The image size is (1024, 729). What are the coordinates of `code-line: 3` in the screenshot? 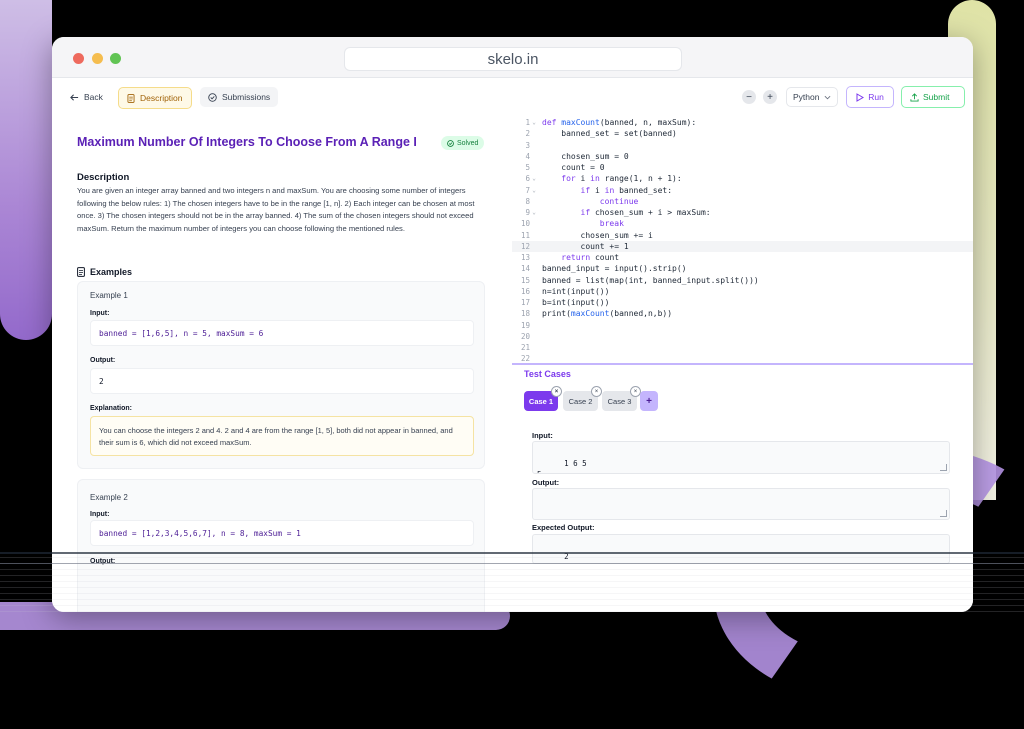 It's located at (742, 145).